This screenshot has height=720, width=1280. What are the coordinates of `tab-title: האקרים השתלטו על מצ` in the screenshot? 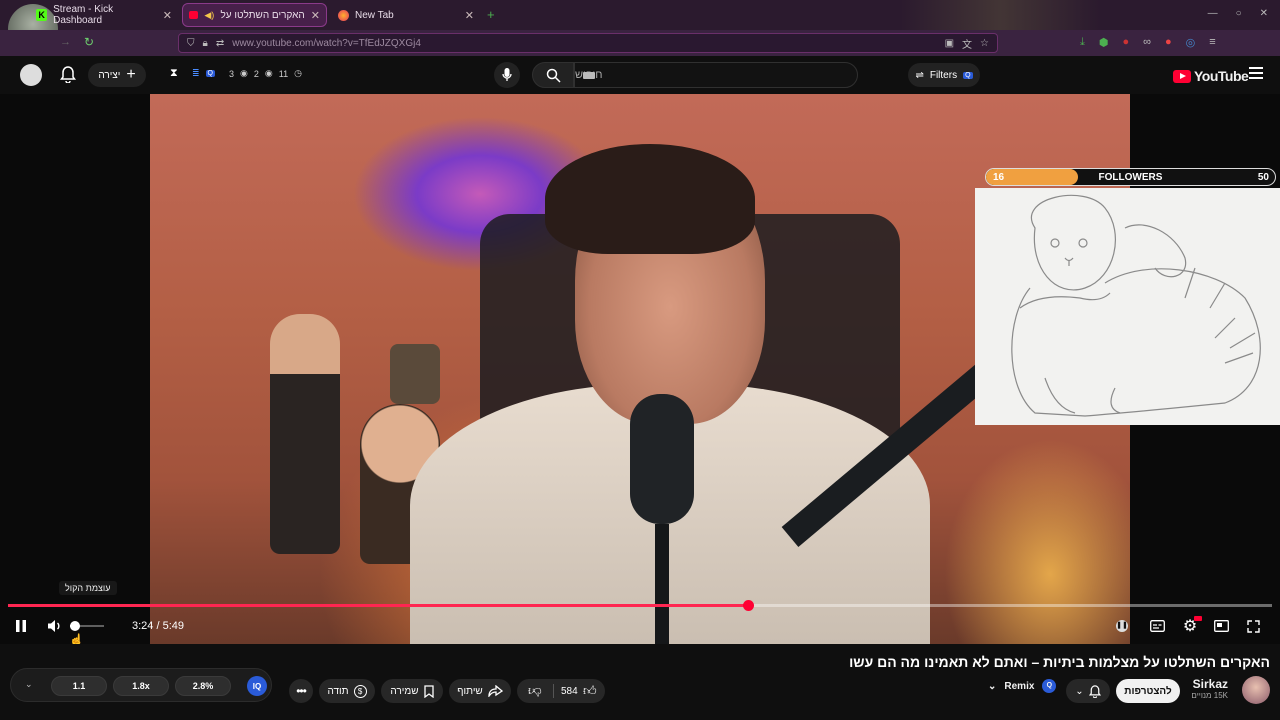 It's located at (262, 15).